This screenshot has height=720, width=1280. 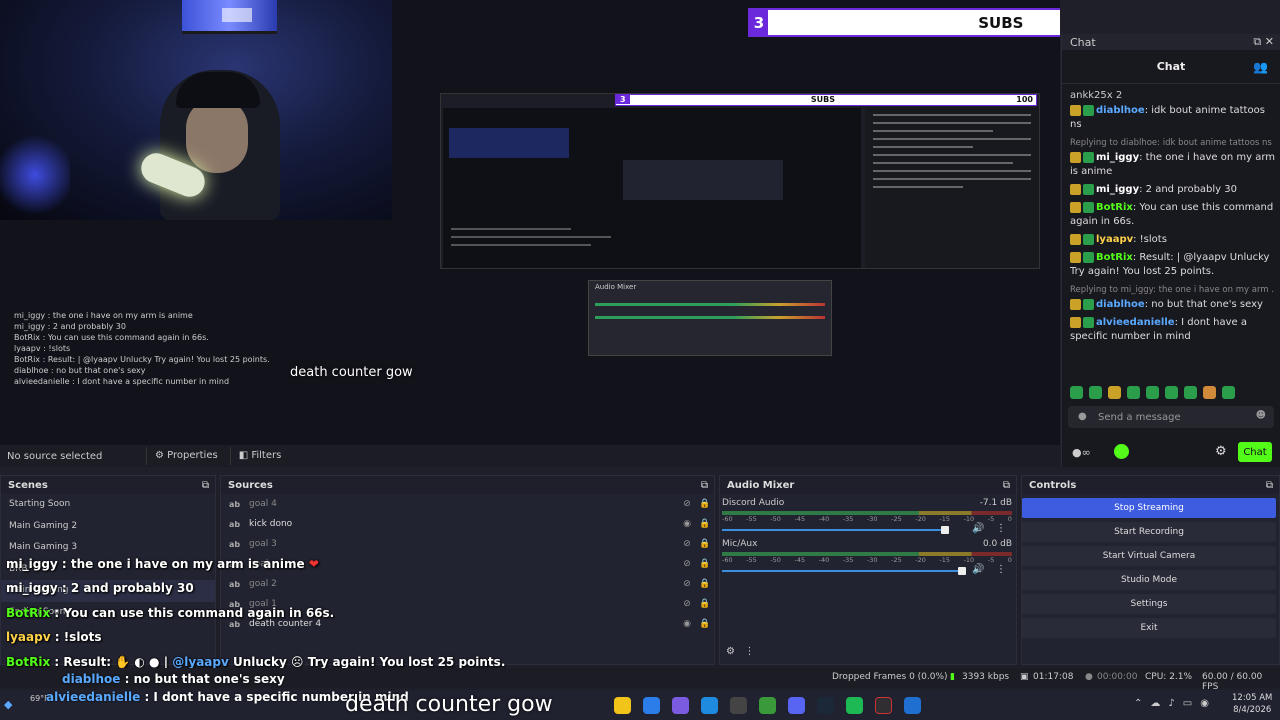 I want to click on chat-text: : no but that one's sexy, so click(x=1203, y=304).